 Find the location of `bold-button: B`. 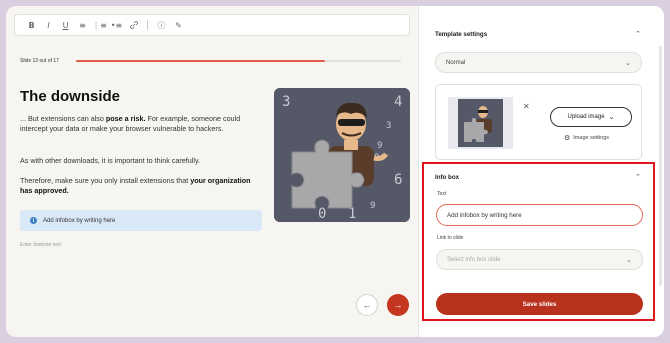

bold-button: B is located at coordinates (31, 25).